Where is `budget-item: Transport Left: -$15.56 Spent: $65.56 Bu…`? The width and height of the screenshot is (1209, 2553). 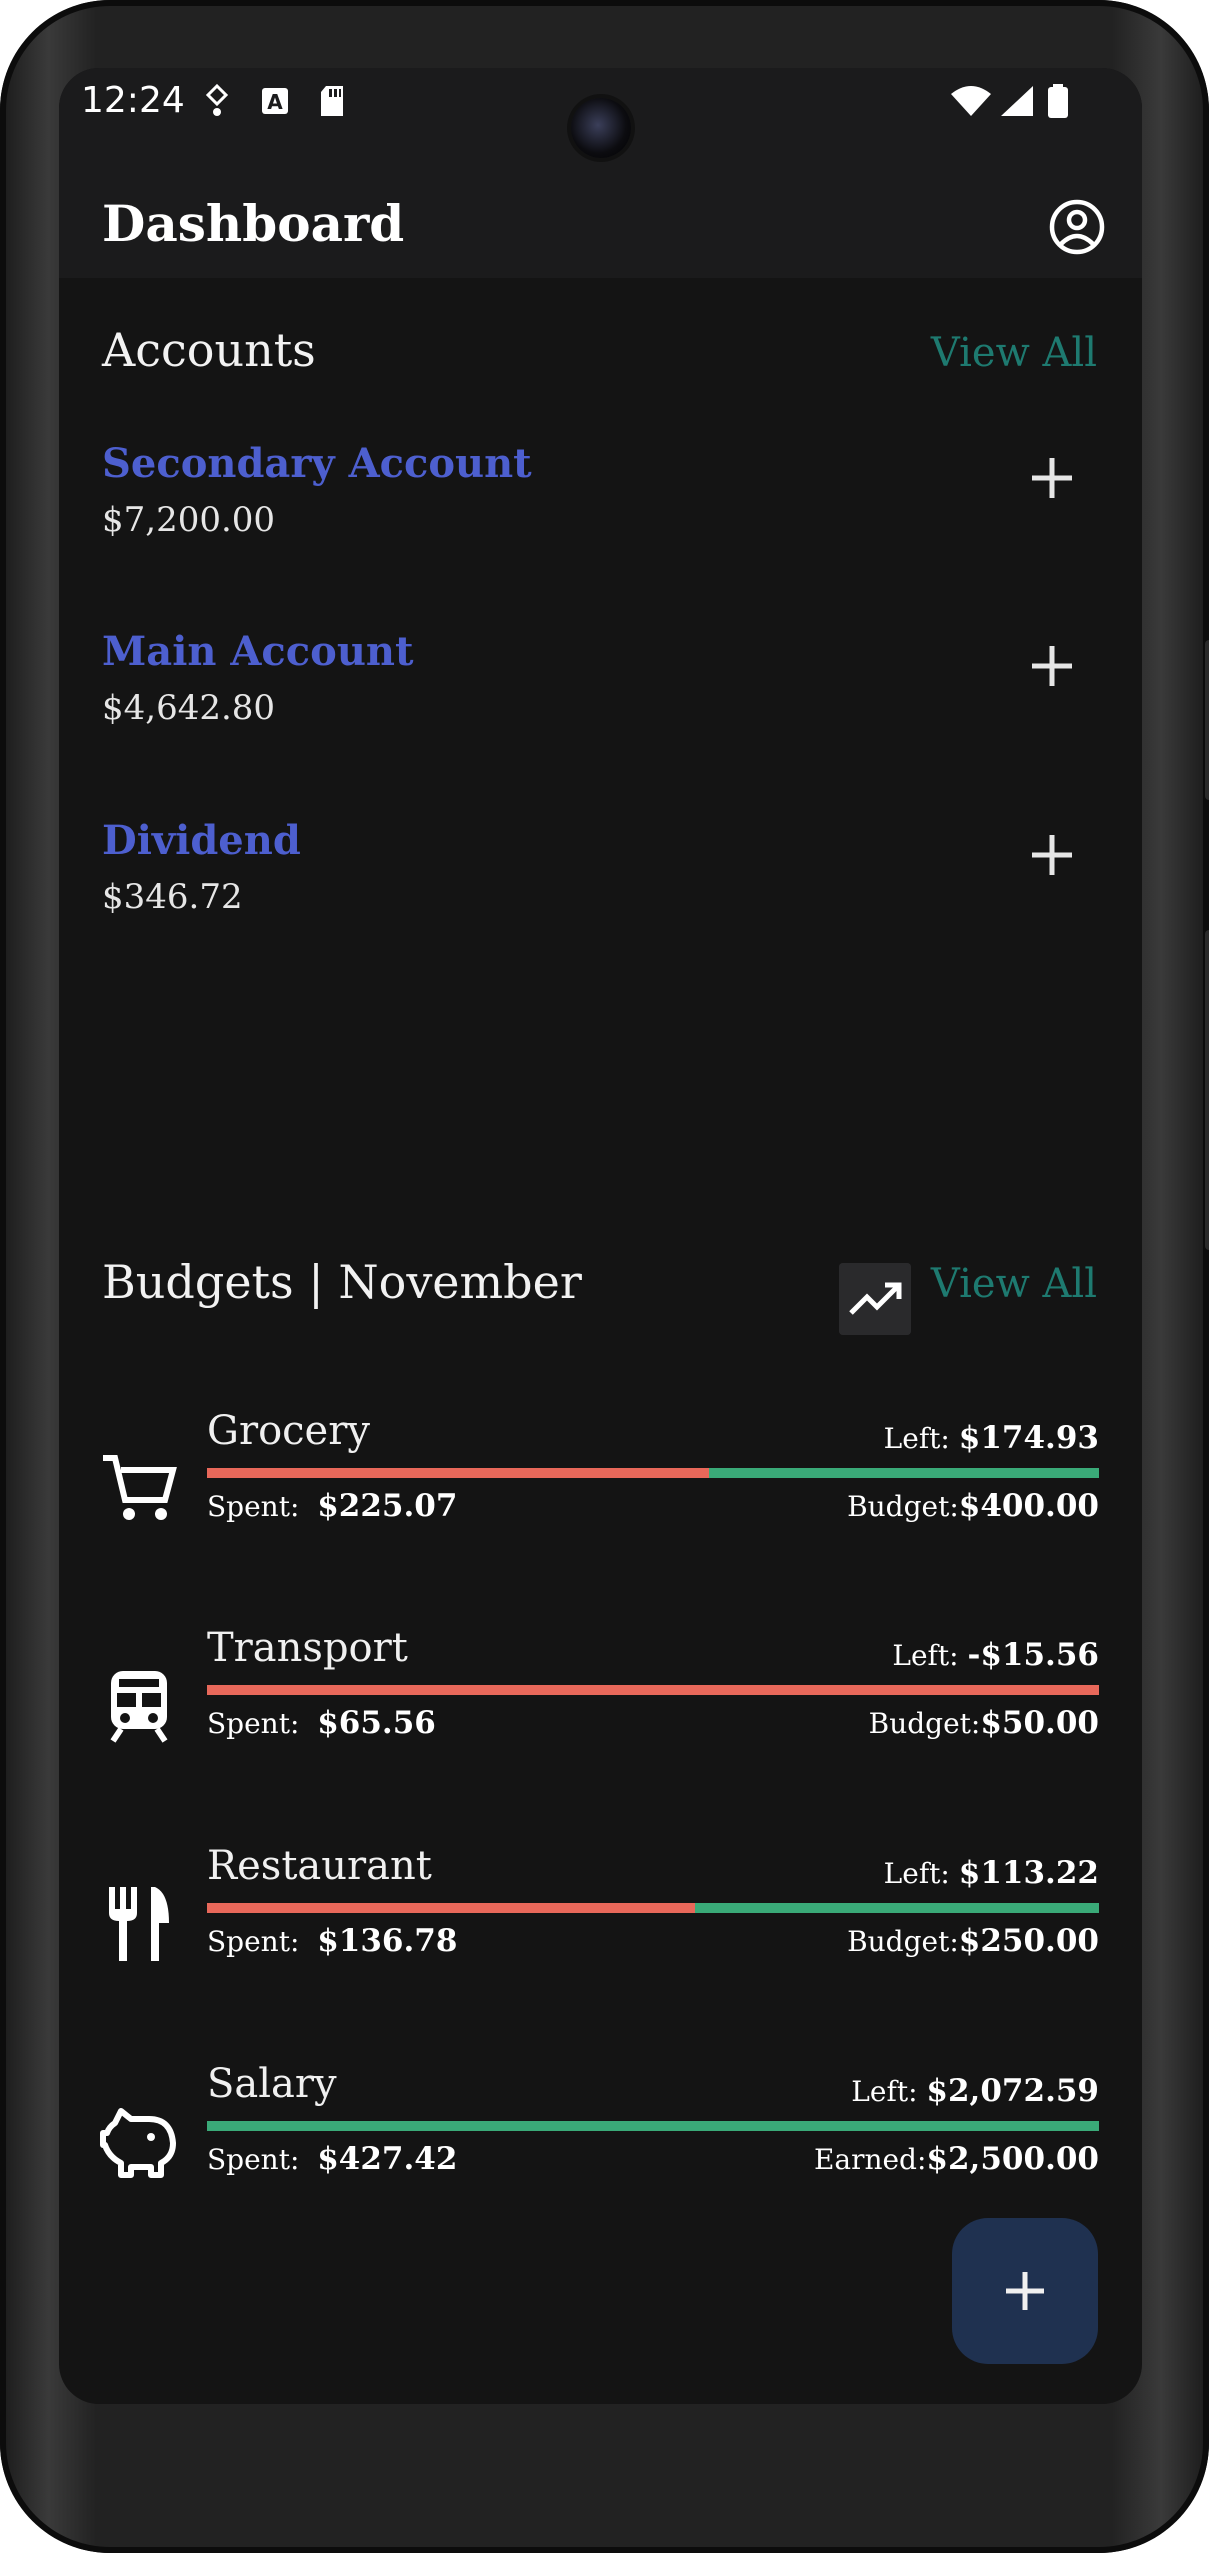 budget-item: Transport Left: -$15.56 Spent: $65.56 Bu… is located at coordinates (600, 1710).